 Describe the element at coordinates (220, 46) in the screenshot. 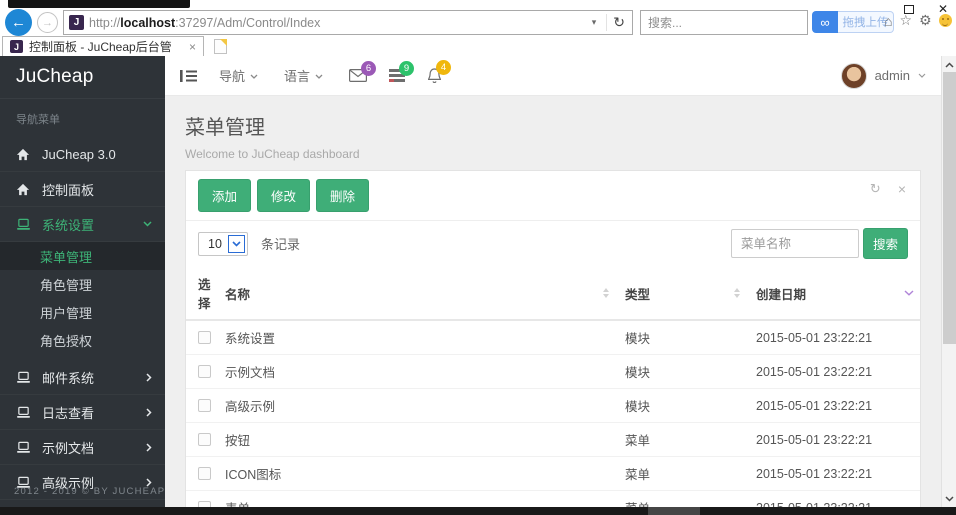

I see `new-tab-button` at that location.